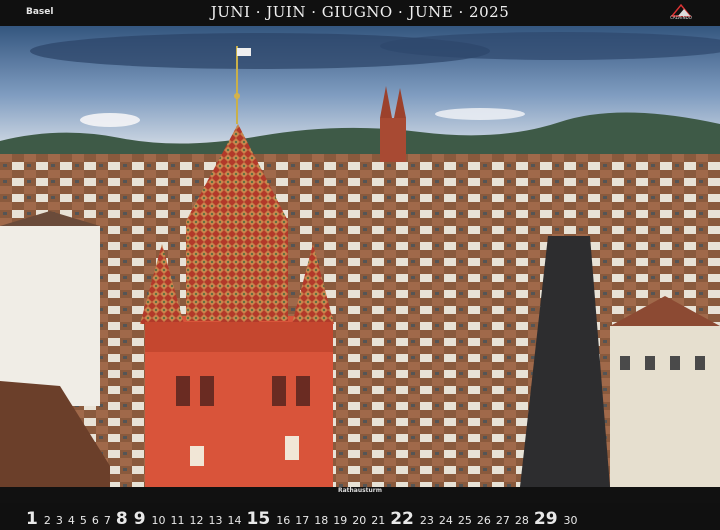 The image size is (720, 530). I want to click on photo-caption: Rathausturm, so click(360, 490).